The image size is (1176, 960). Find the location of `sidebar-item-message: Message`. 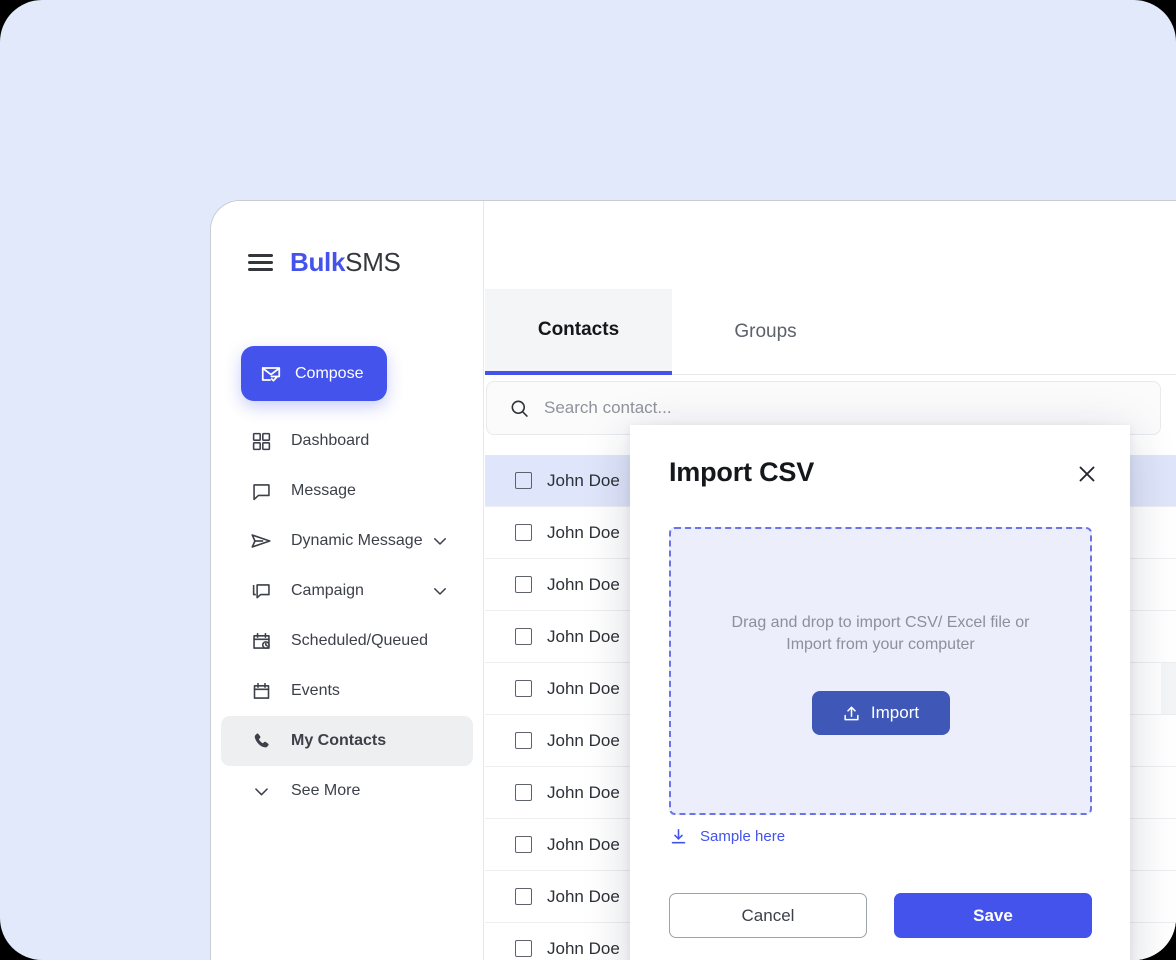

sidebar-item-message: Message is located at coordinates (347, 491).